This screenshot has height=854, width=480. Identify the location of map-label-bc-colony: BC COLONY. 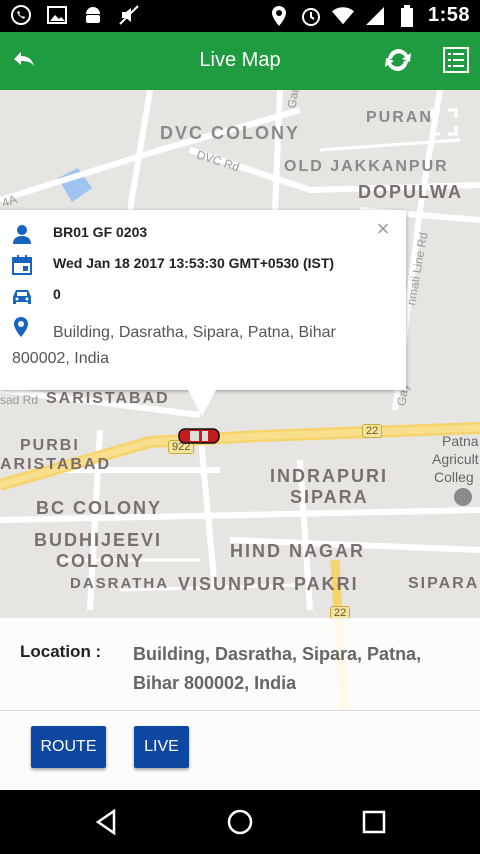
(99, 508).